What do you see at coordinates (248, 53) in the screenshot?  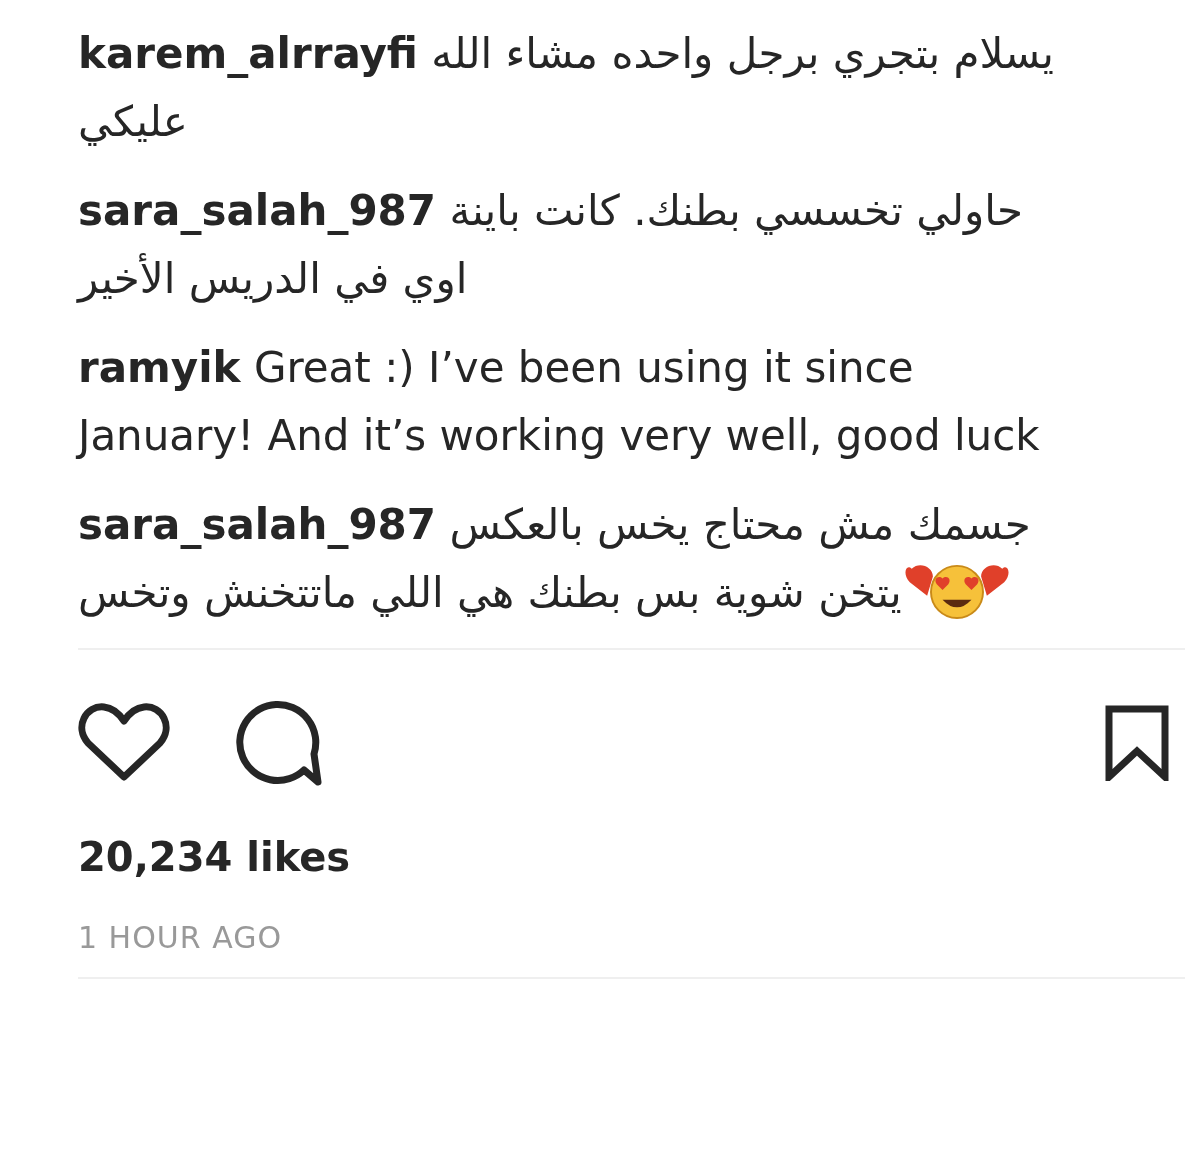 I see `username-link: karem_alrrayfi` at bounding box center [248, 53].